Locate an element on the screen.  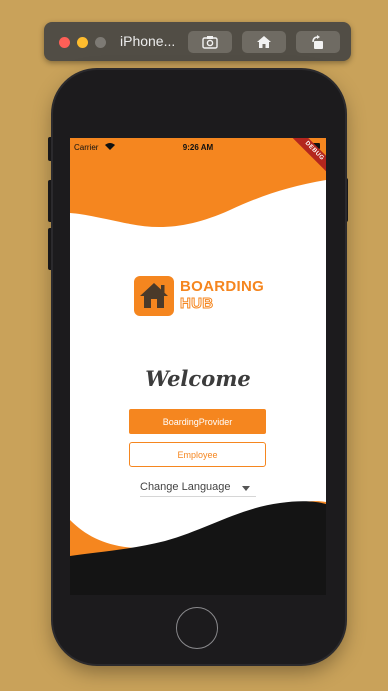
camera-icon is located at coordinates (210, 42).